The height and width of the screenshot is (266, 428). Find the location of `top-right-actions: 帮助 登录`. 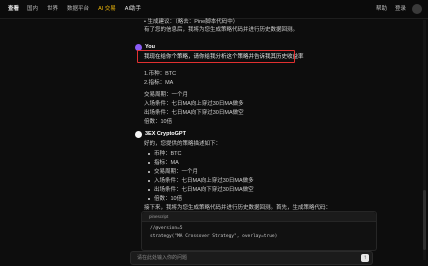

top-right-actions: 帮助 登录 is located at coordinates (395, 9).